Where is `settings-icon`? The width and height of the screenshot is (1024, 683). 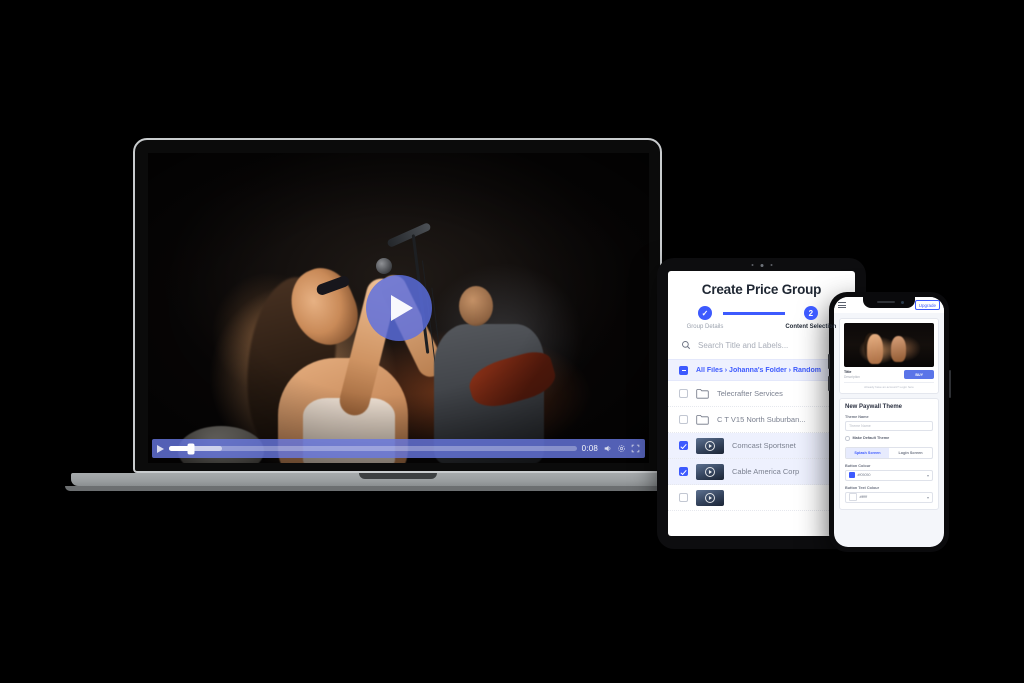
settings-icon is located at coordinates (621, 448).